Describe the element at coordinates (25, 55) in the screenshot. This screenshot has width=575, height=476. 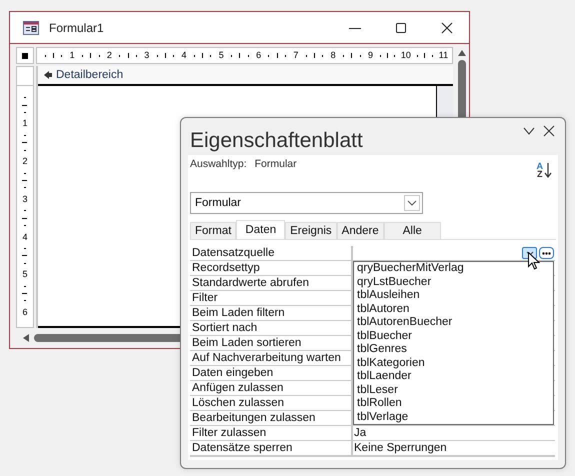
I see `select-form-button` at that location.